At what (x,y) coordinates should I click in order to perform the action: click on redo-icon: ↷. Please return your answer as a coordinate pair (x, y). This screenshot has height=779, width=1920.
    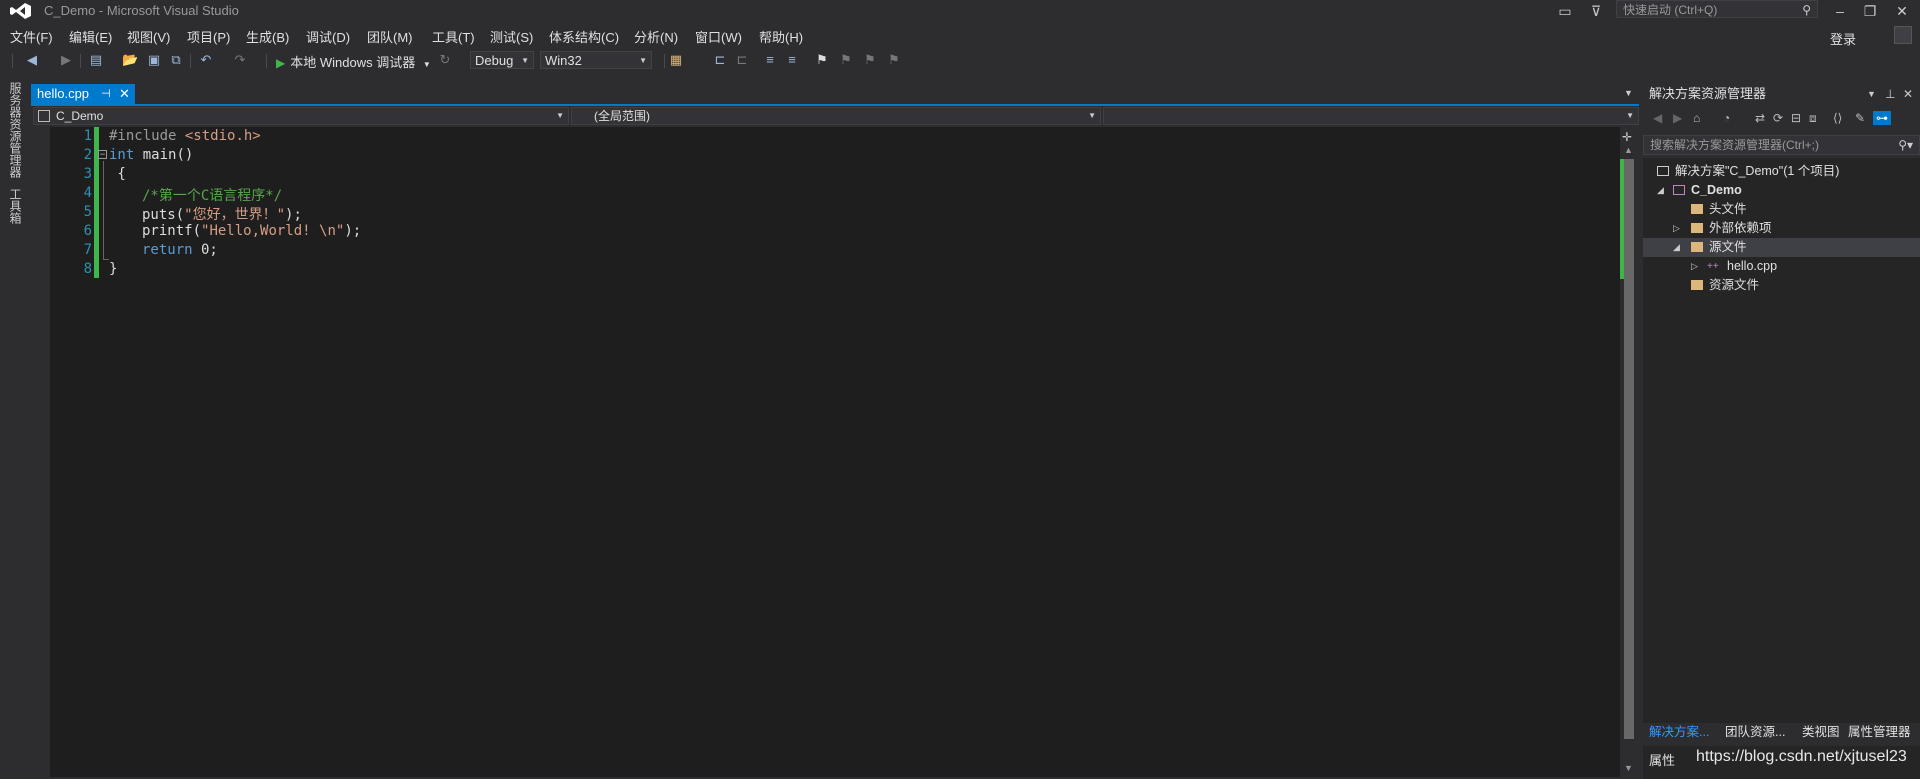
    Looking at the image, I should click on (240, 60).